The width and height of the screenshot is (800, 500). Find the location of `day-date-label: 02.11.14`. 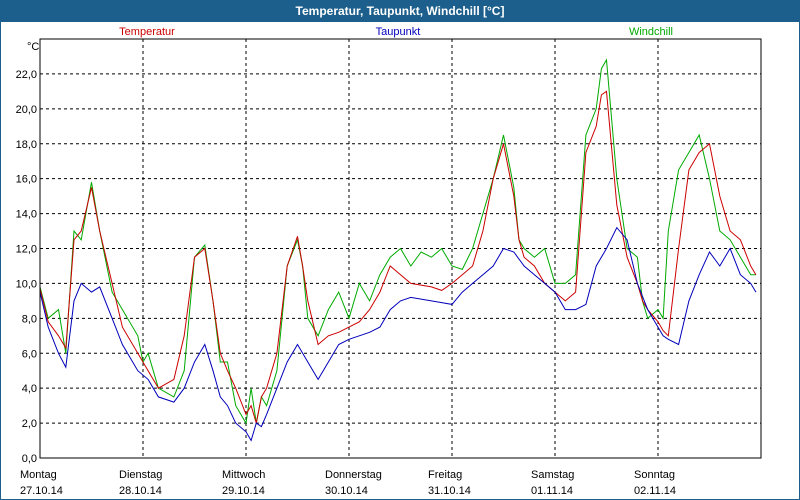

day-date-label: 02.11.14 is located at coordinates (655, 491).